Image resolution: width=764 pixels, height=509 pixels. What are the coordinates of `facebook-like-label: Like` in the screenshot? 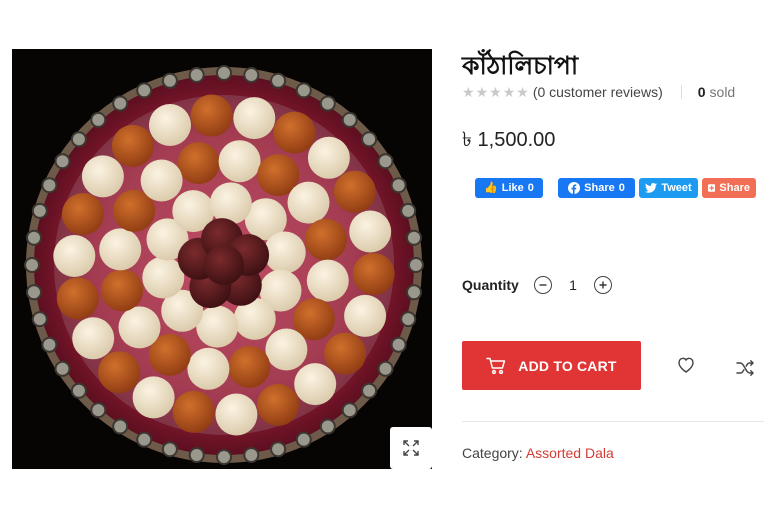 It's located at (512, 188).